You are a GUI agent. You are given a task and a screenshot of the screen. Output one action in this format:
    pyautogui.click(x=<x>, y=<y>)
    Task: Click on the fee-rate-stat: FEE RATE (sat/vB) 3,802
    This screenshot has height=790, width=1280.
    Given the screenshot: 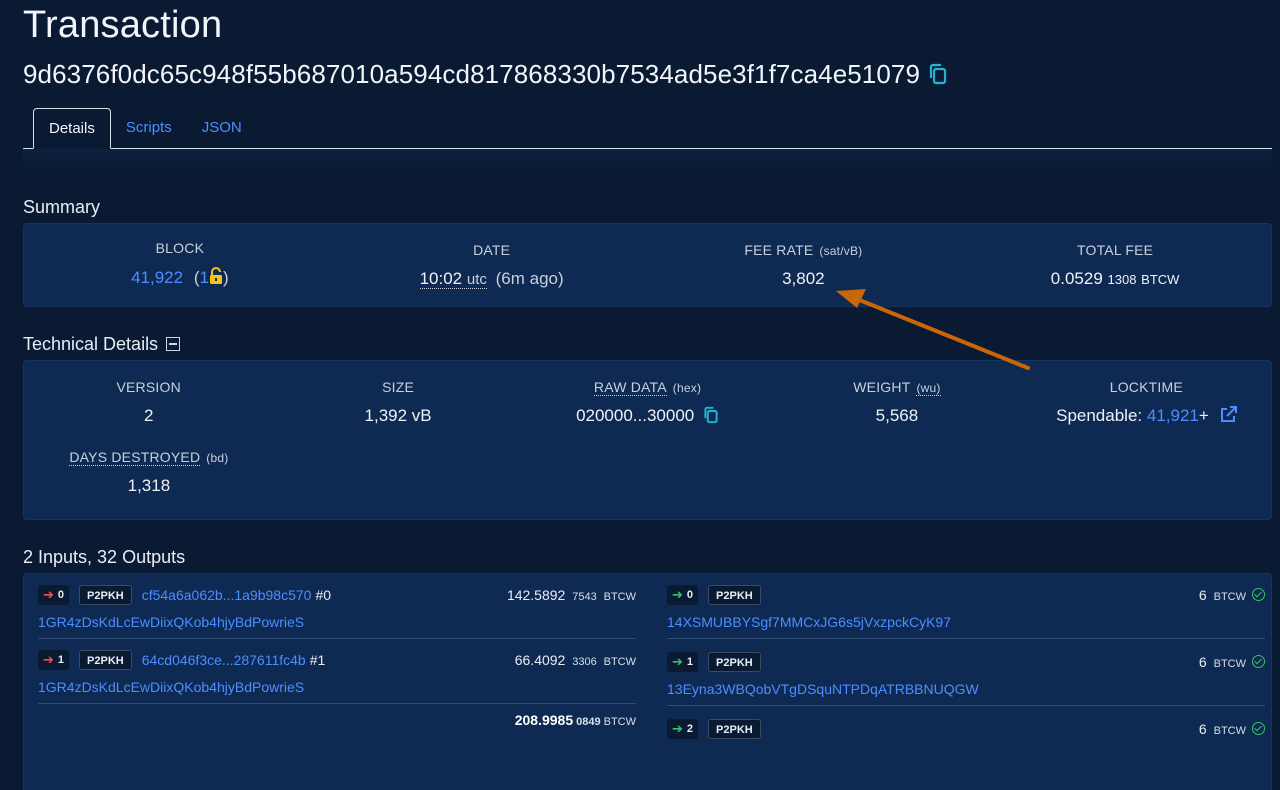 What is the action you would take?
    pyautogui.click(x=804, y=265)
    